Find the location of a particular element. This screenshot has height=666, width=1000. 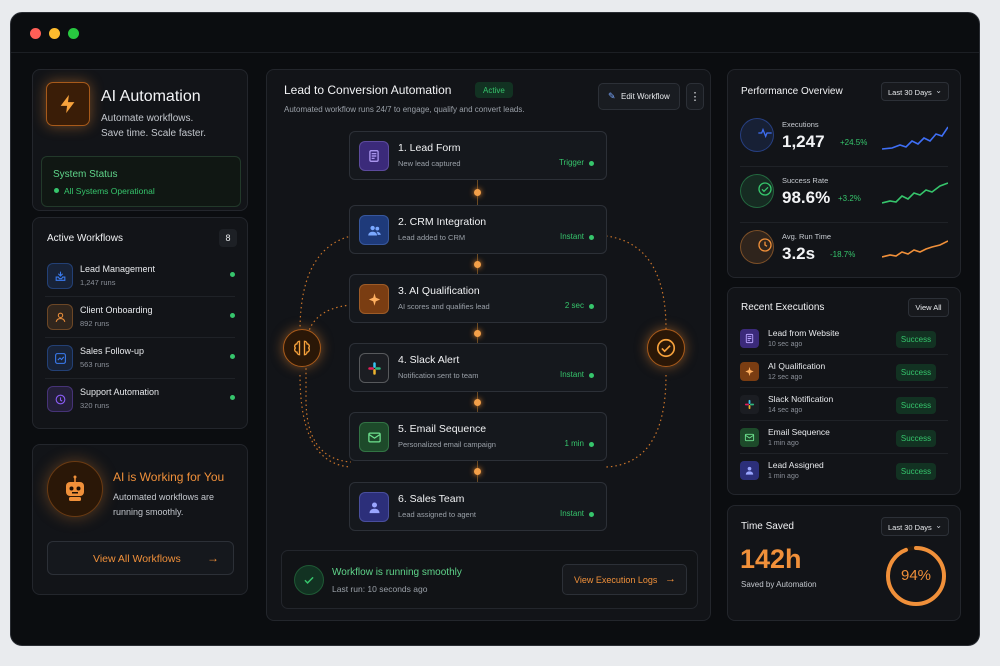

performance-range-select: Last 30 Days ⌄ is located at coordinates (915, 91).